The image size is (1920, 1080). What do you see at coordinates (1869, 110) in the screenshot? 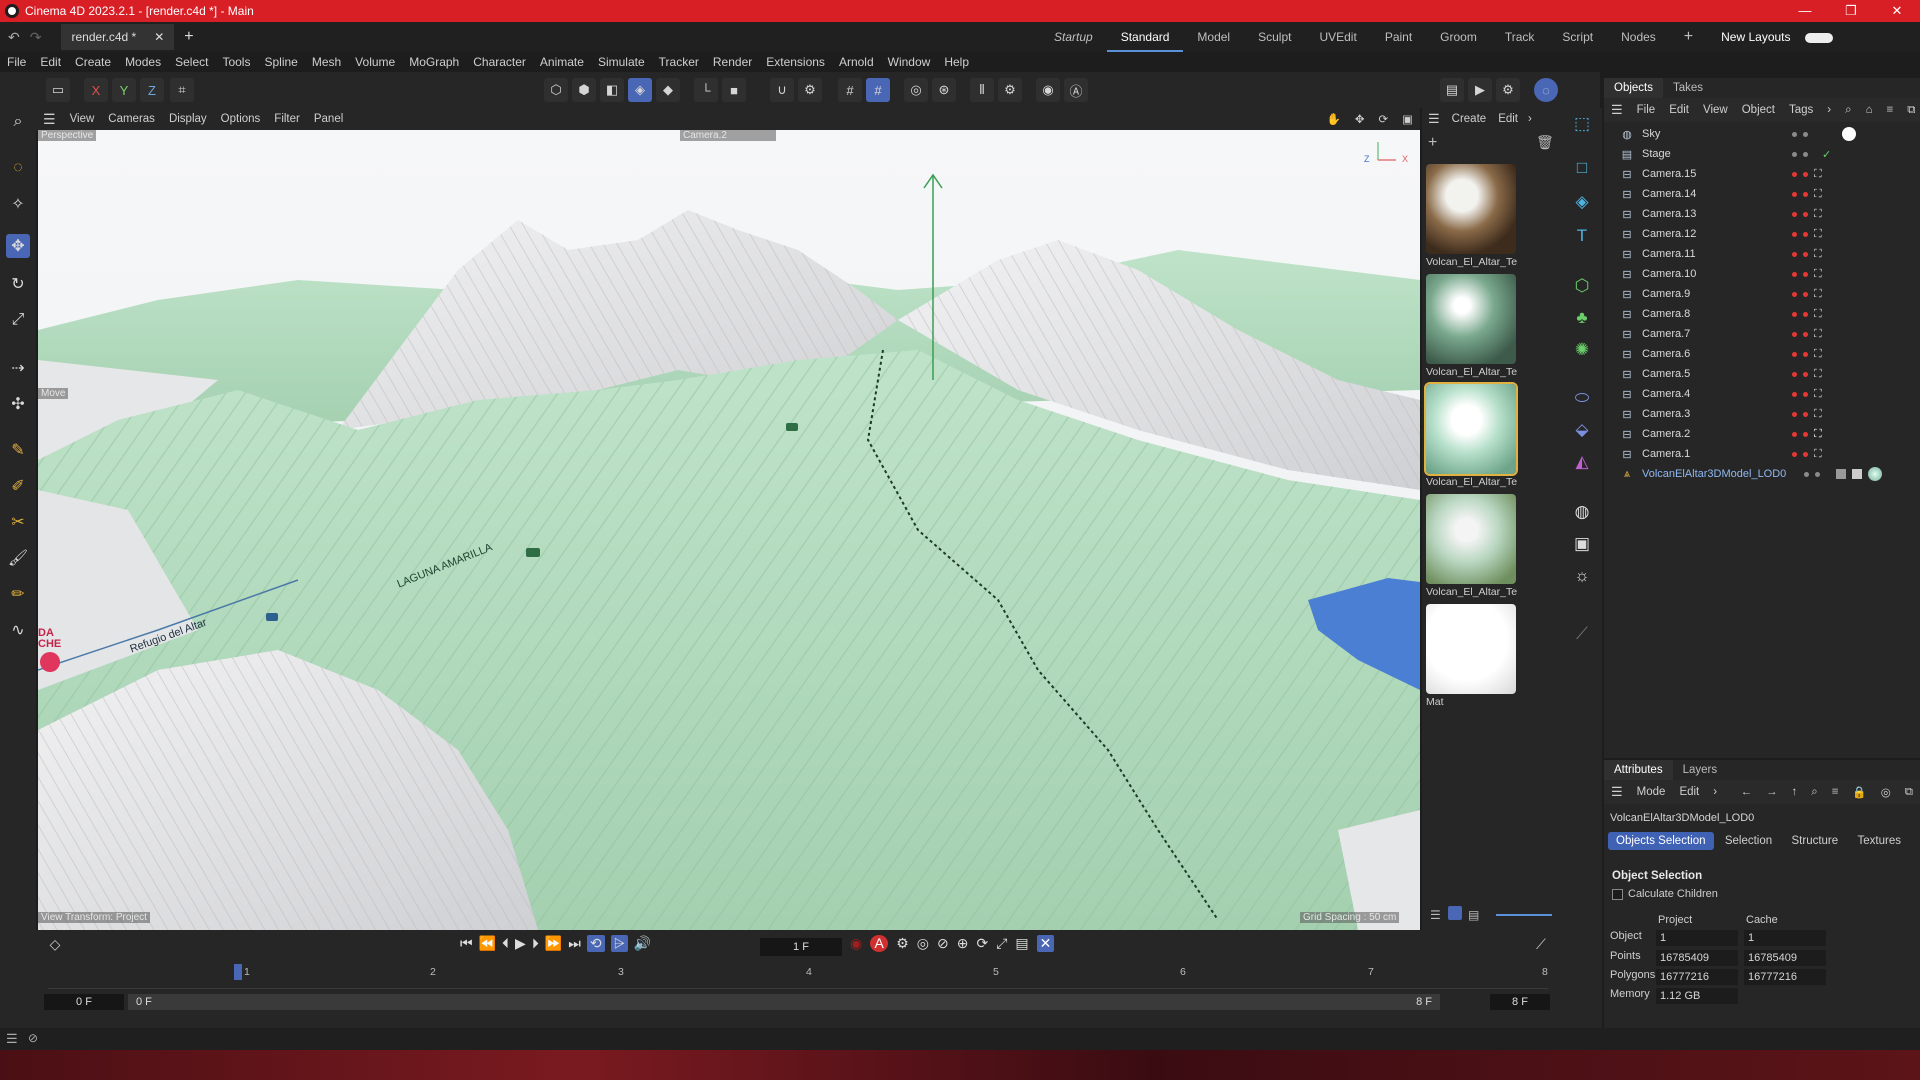
I see `home-icon: ⌂` at bounding box center [1869, 110].